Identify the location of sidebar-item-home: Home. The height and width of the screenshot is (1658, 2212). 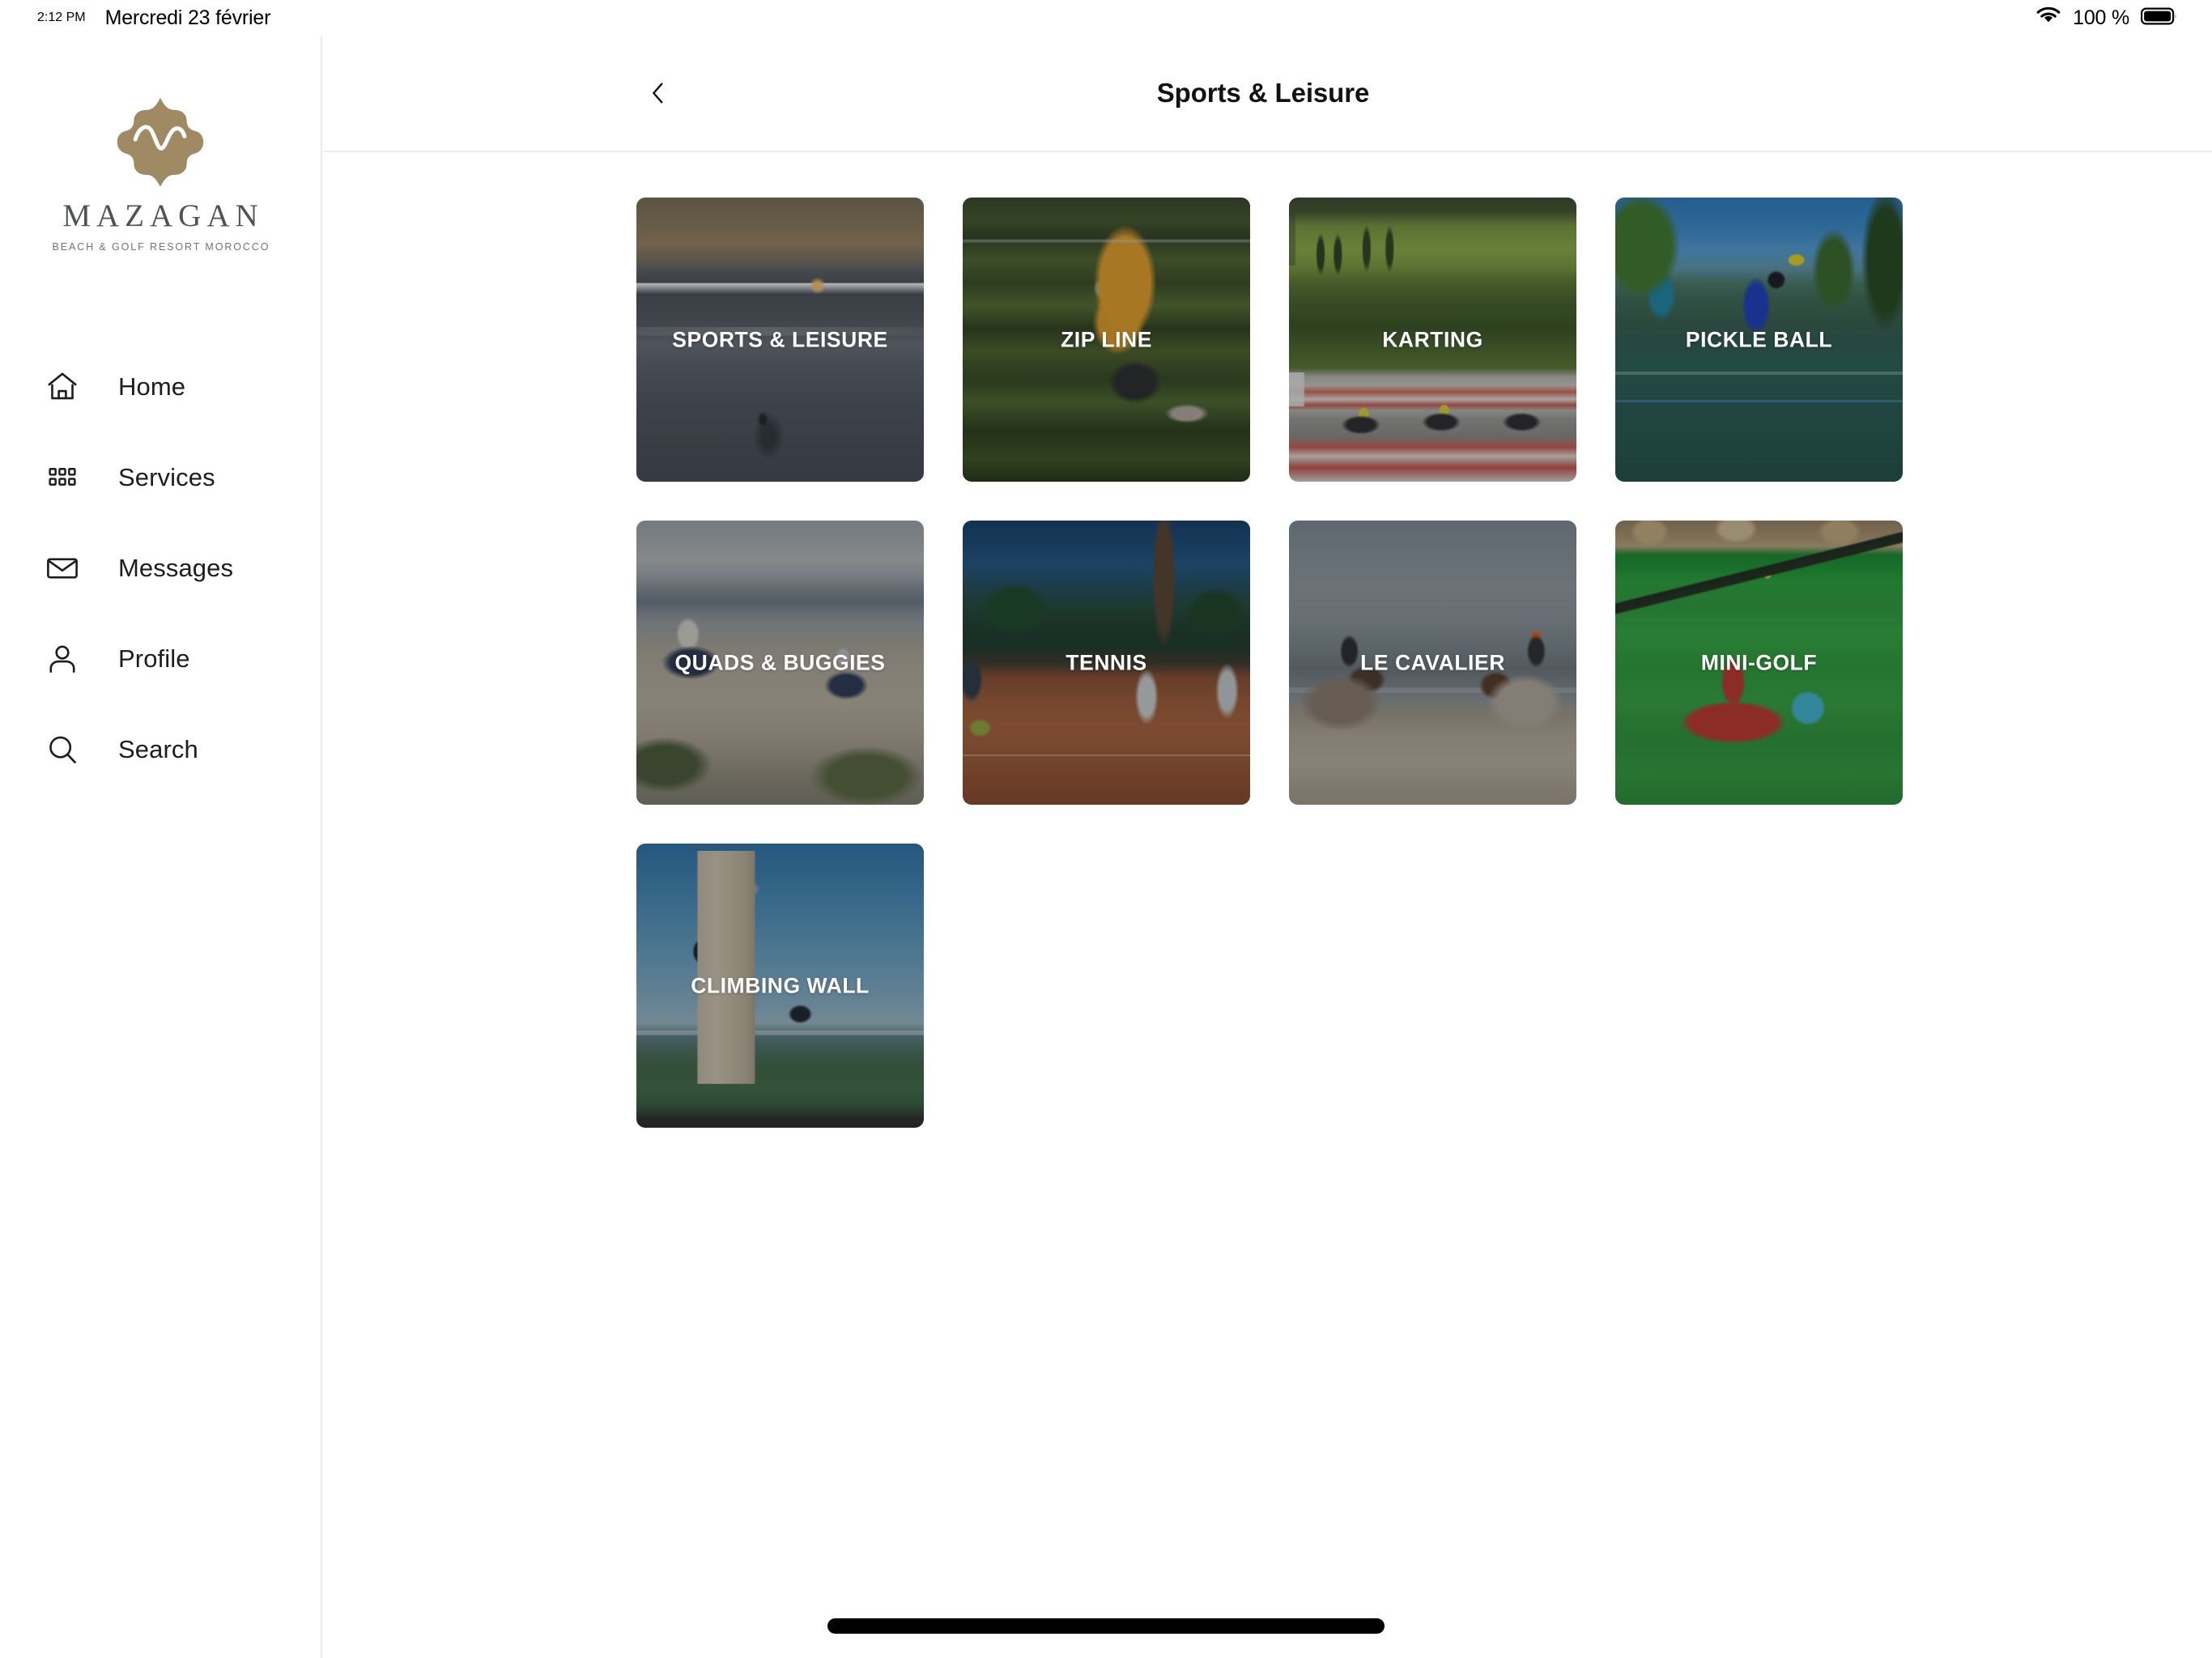
(161, 387).